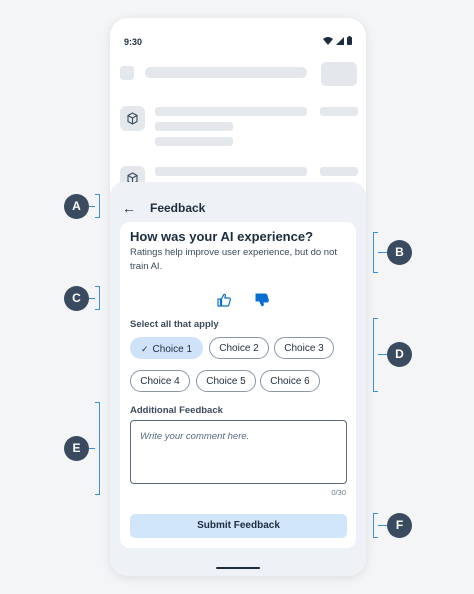 The image size is (474, 594). I want to click on marker-b: B, so click(399, 252).